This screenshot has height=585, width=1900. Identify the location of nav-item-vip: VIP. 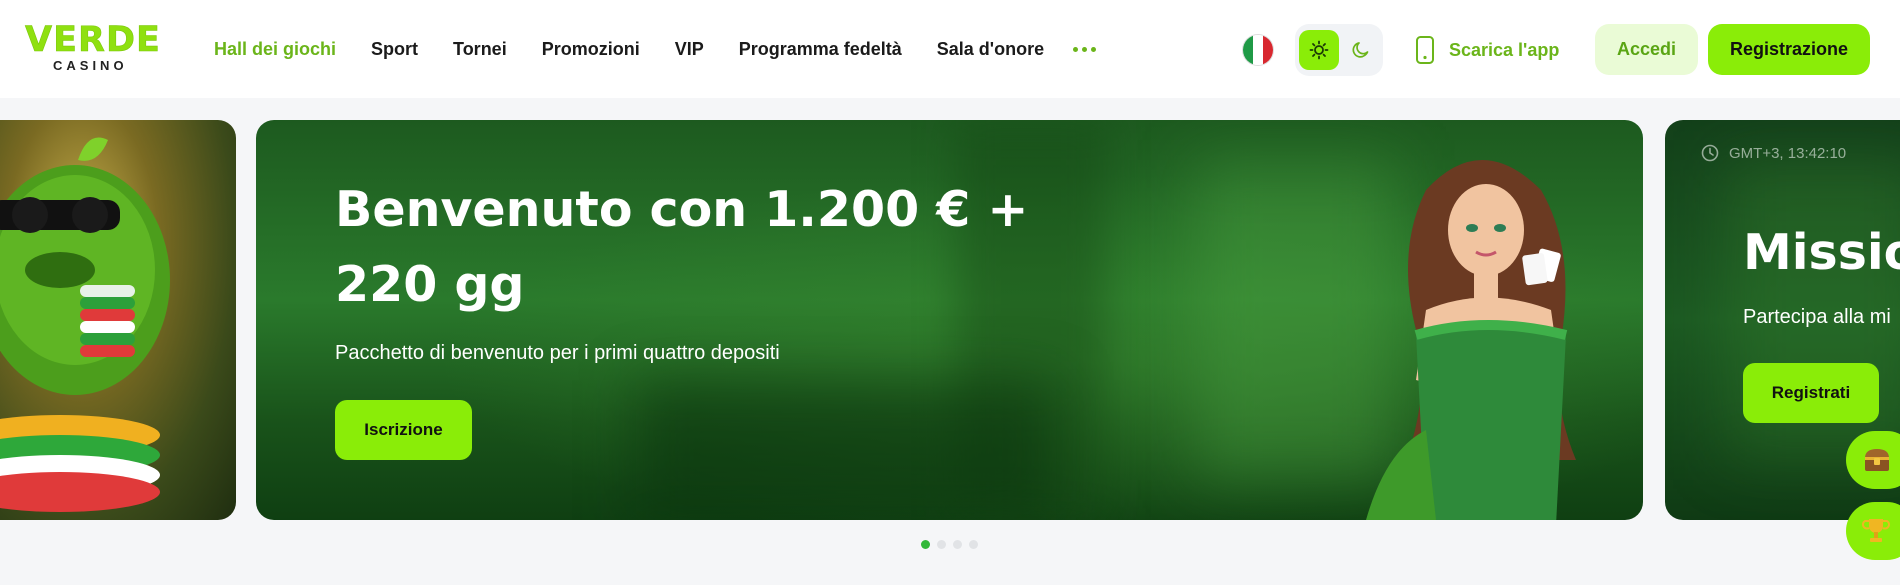
(689, 49).